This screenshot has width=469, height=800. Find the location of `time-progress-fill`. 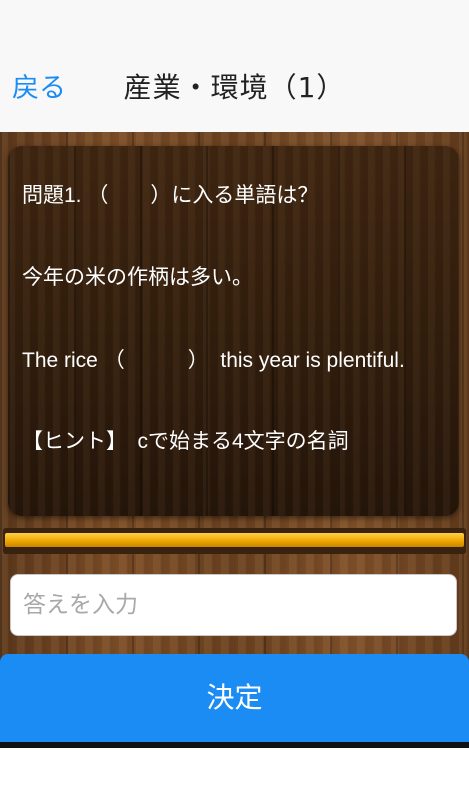

time-progress-fill is located at coordinates (234, 540).